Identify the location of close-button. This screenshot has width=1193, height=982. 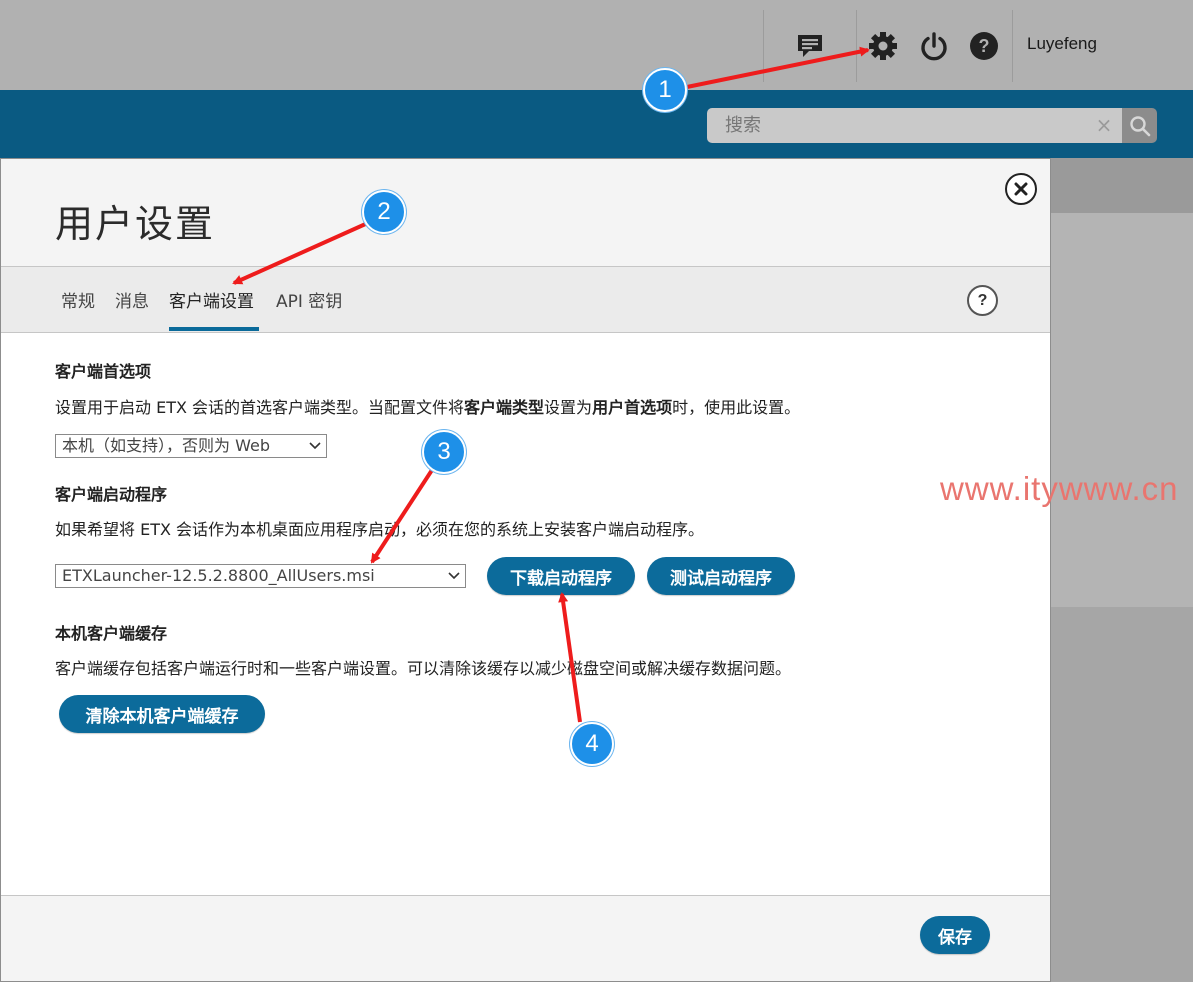
(1021, 189).